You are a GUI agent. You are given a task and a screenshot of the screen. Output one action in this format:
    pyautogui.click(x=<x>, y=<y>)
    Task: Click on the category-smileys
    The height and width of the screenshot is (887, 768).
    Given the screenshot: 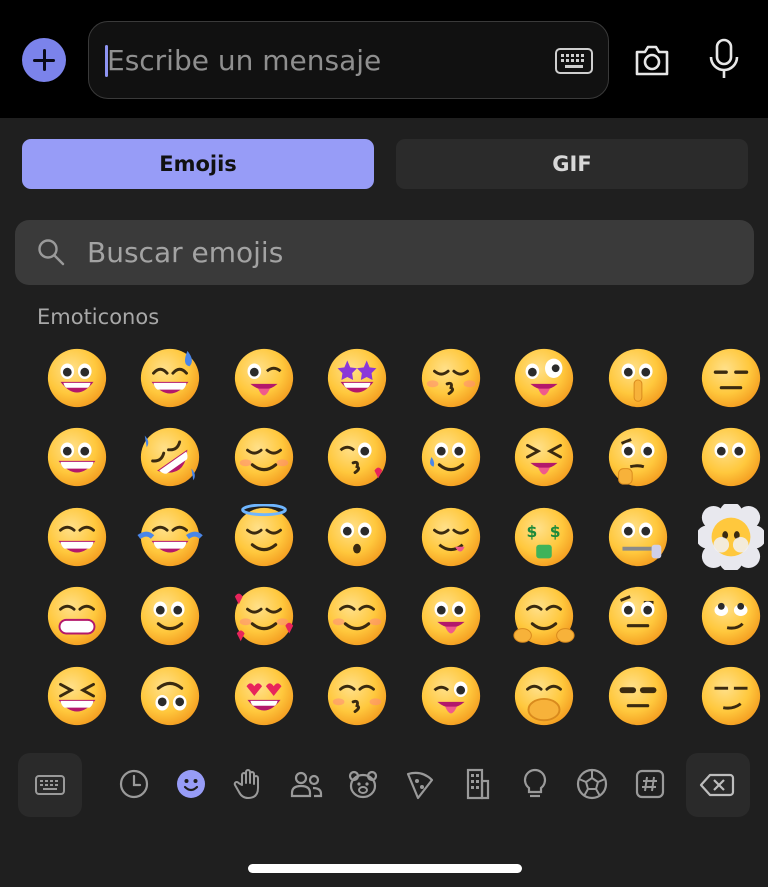 What is the action you would take?
    pyautogui.click(x=191, y=784)
    